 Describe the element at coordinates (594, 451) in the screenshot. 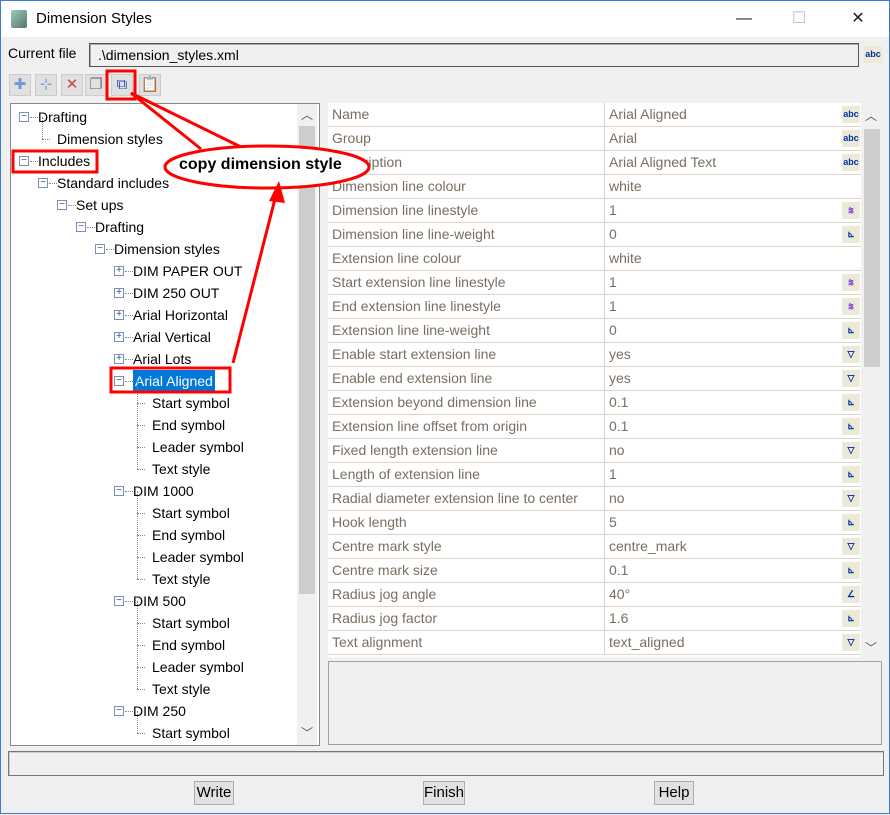

I see `property-row: Fixed length extension line no ▽` at that location.